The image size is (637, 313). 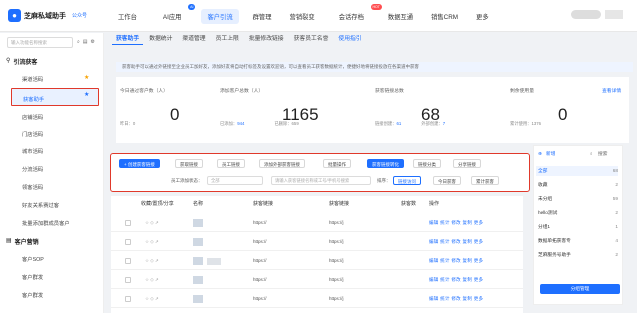 What do you see at coordinates (444, 16) in the screenshot?
I see `nav-crm: 销售CRM` at bounding box center [444, 16].